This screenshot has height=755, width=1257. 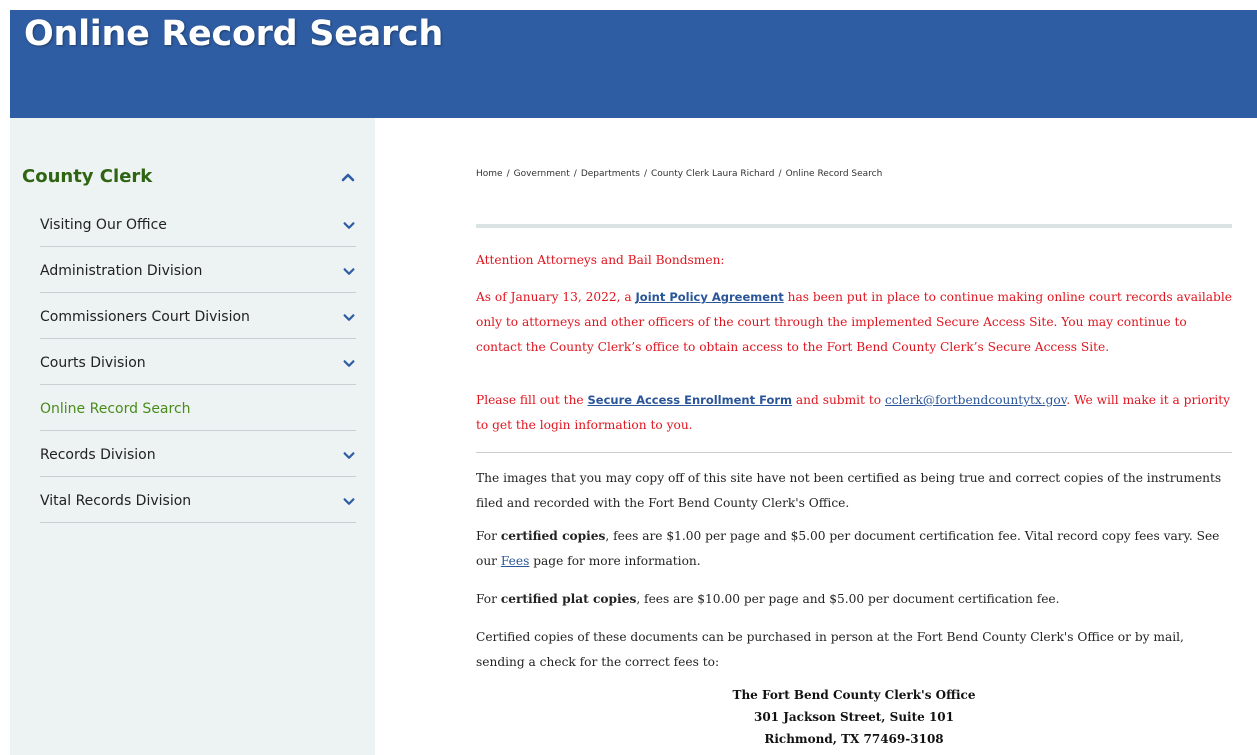 I want to click on sidebar-item-records-division: Records Division, so click(x=198, y=454).